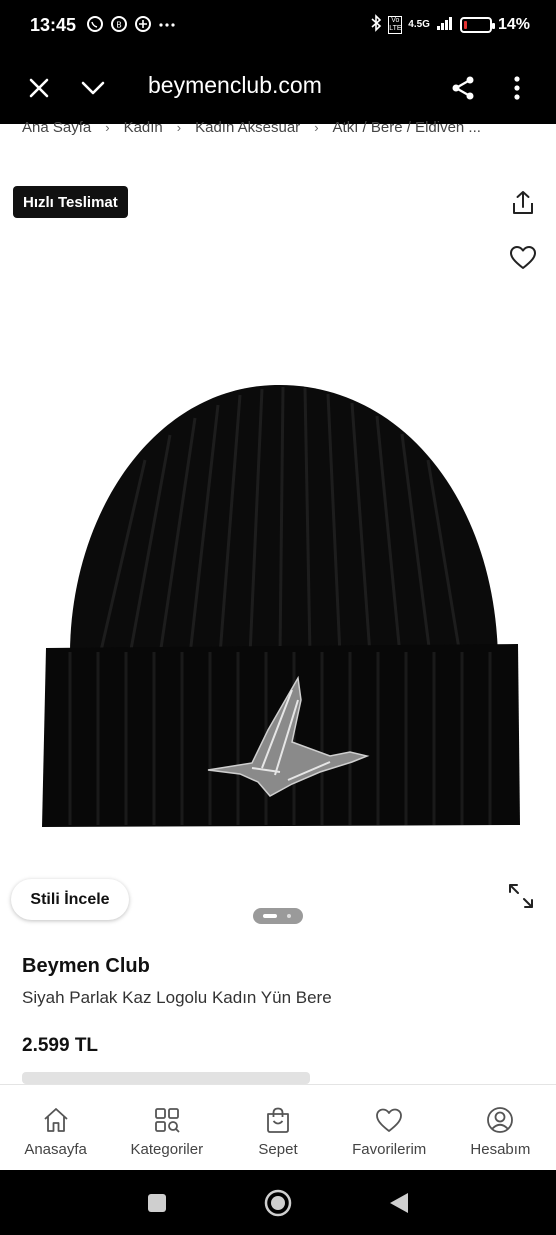 The height and width of the screenshot is (1235, 556). Describe the element at coordinates (419, 24) in the screenshot. I see `network-type: 4.5G` at that location.